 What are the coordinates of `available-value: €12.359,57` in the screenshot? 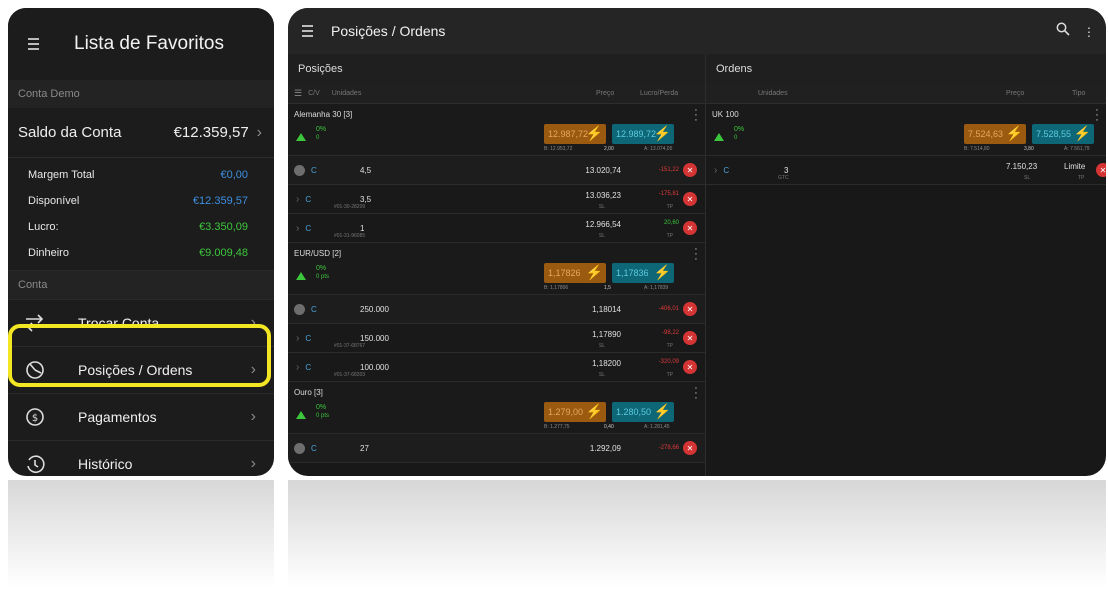 It's located at (220, 201).